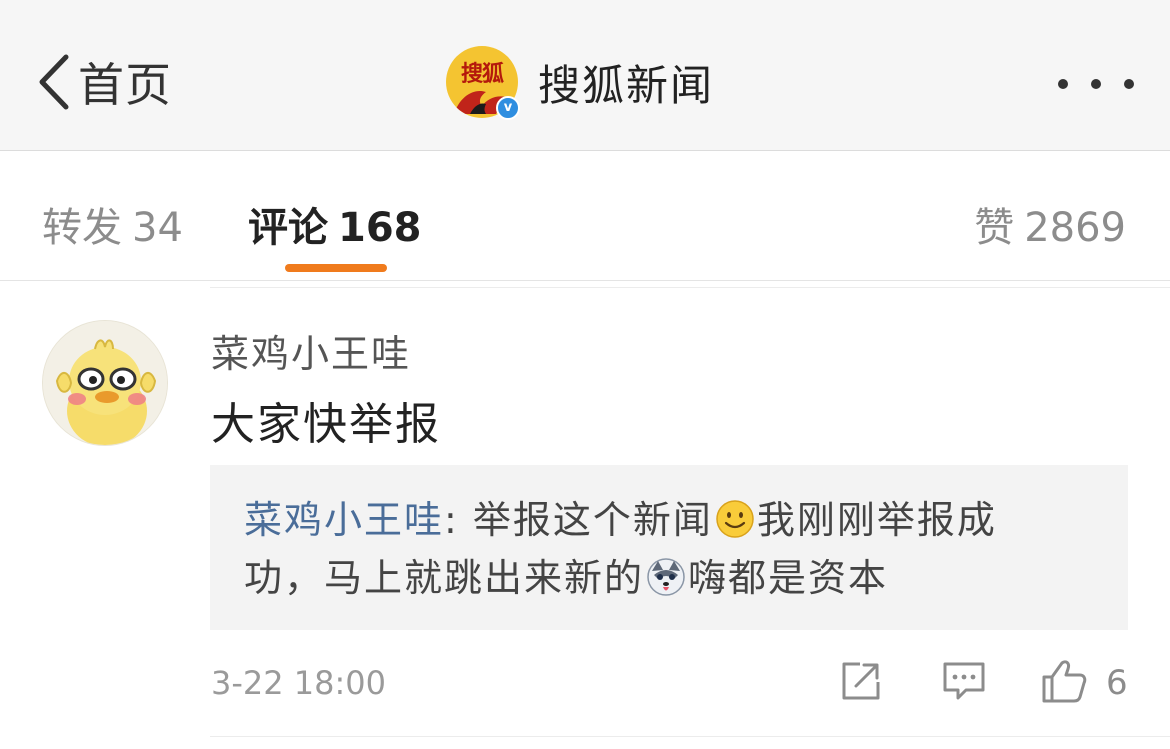 The width and height of the screenshot is (1170, 749). I want to click on back-label: 首页, so click(125, 85).